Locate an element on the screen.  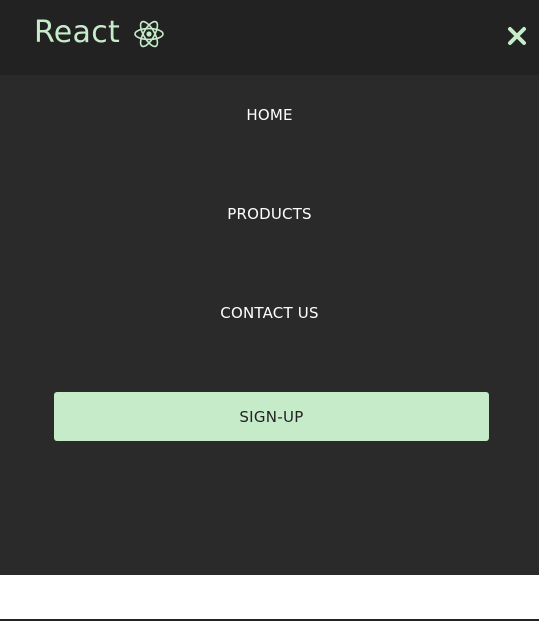
signup-button-label: SIGN-UP is located at coordinates (271, 416).